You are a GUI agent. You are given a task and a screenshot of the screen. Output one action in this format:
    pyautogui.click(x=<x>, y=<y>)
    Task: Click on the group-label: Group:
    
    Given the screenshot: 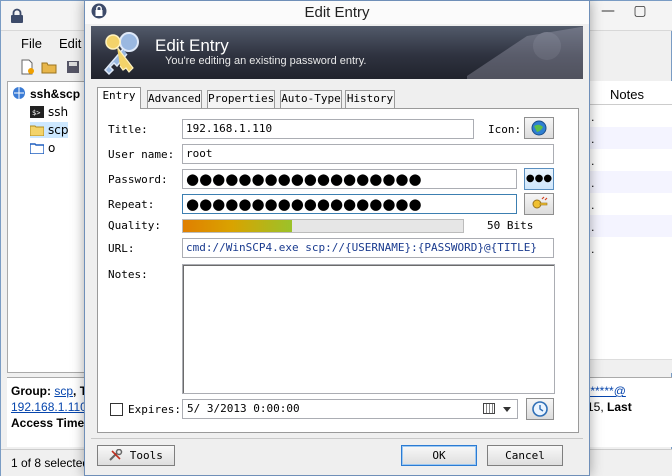 What is the action you would take?
    pyautogui.click(x=31, y=391)
    